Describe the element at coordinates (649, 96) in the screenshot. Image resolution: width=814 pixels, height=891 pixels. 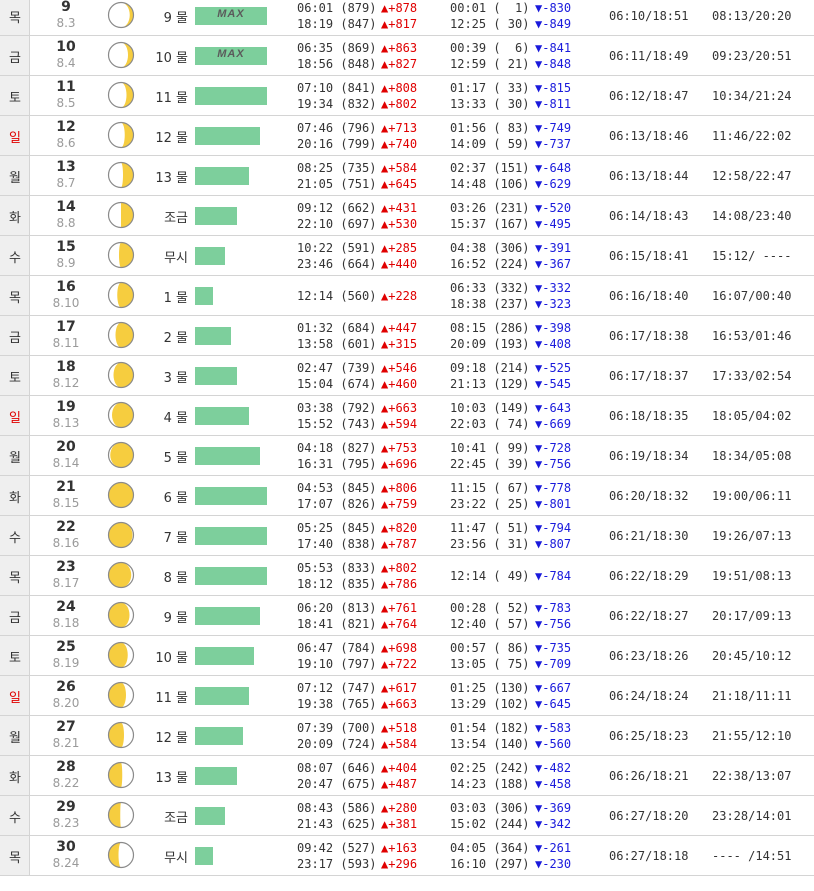
I see `sunrise-sunset: 06:12/18:47` at that location.